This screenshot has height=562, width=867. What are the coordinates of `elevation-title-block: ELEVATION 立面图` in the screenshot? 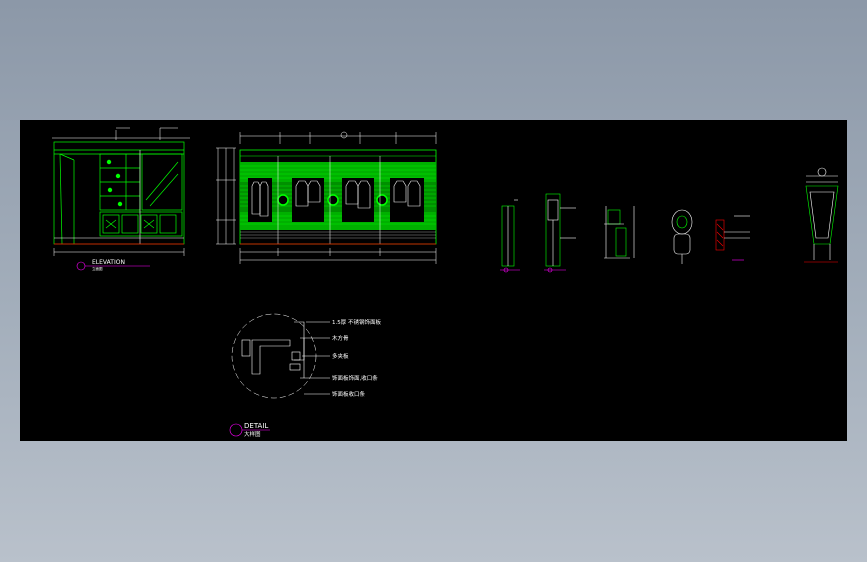 It's located at (113, 265).